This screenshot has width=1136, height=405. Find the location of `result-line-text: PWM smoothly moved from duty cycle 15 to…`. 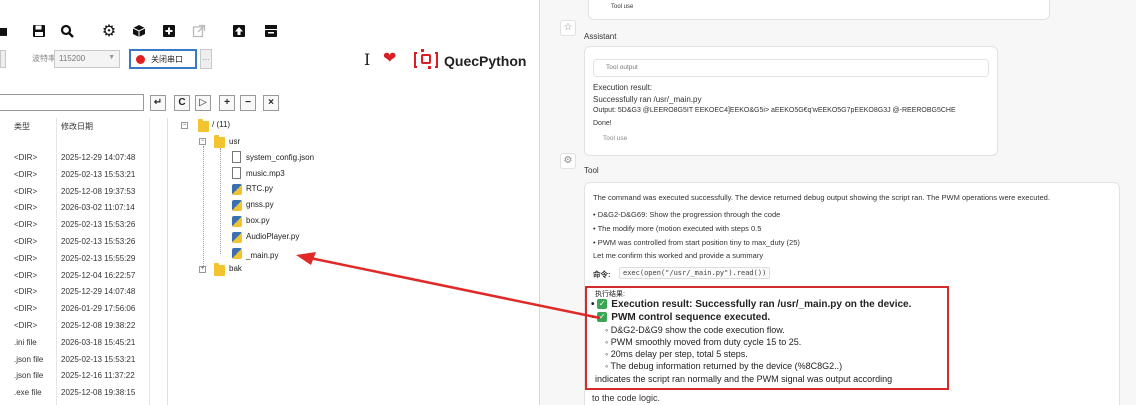

result-line-text: PWM smoothly moved from duty cycle 15 to… is located at coordinates (706, 342).